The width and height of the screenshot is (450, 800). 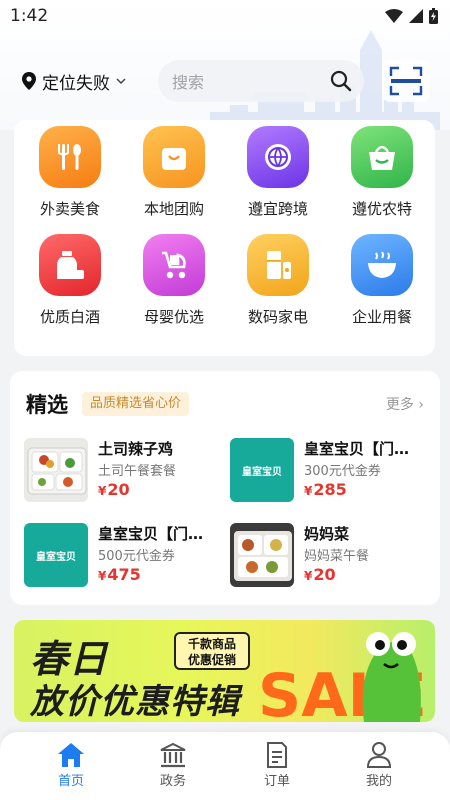 What do you see at coordinates (211, 660) in the screenshot?
I see `banner-badge-line2: 优惠促销` at bounding box center [211, 660].